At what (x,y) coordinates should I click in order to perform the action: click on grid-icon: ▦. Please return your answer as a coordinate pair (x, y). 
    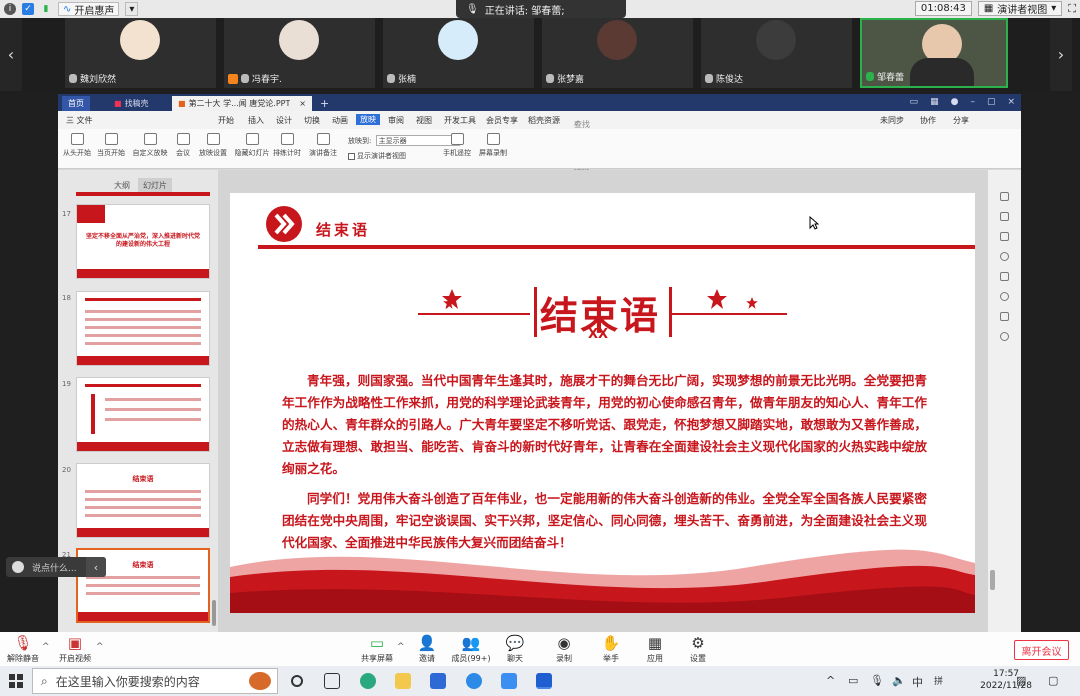
    Looking at the image, I should click on (934, 102).